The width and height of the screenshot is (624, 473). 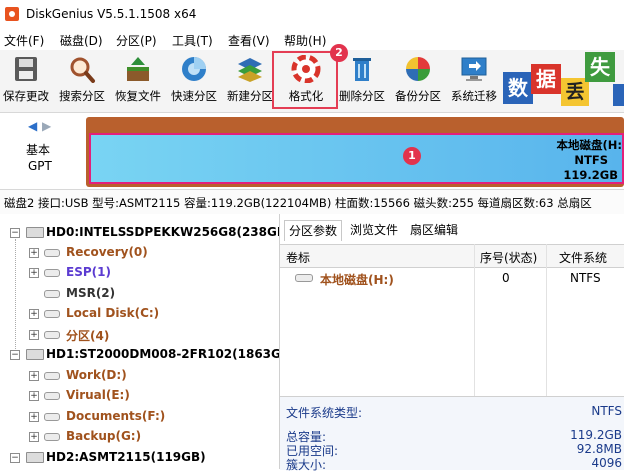 I want to click on partition-block-fs: NTFS, so click(x=591, y=160).